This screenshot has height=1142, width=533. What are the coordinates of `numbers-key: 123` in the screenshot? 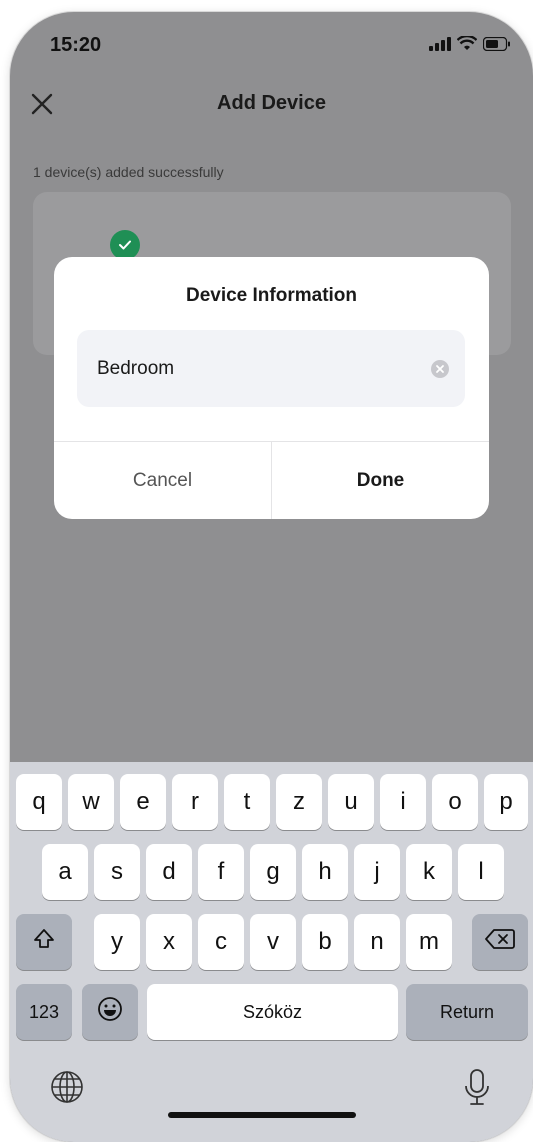 It's located at (44, 1012).